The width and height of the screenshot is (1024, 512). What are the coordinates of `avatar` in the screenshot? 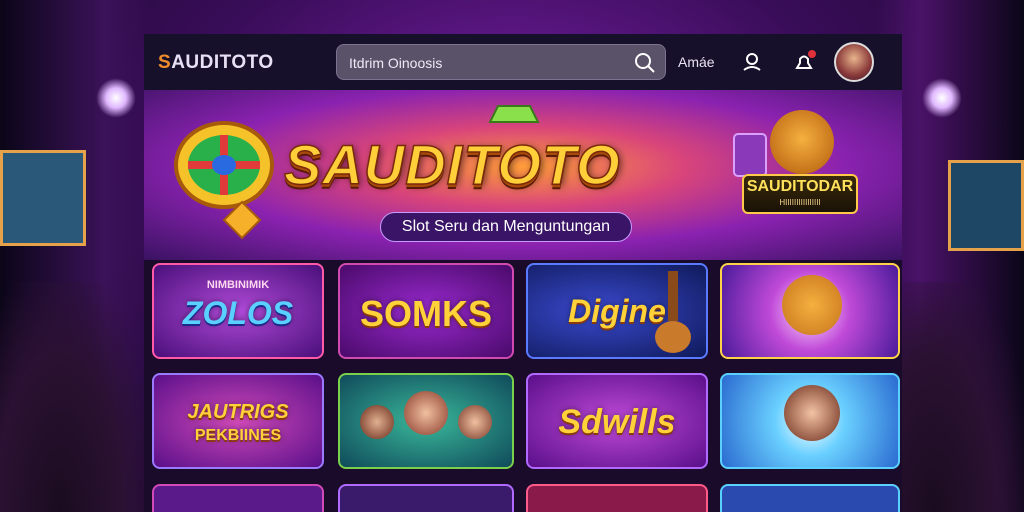 It's located at (854, 62).